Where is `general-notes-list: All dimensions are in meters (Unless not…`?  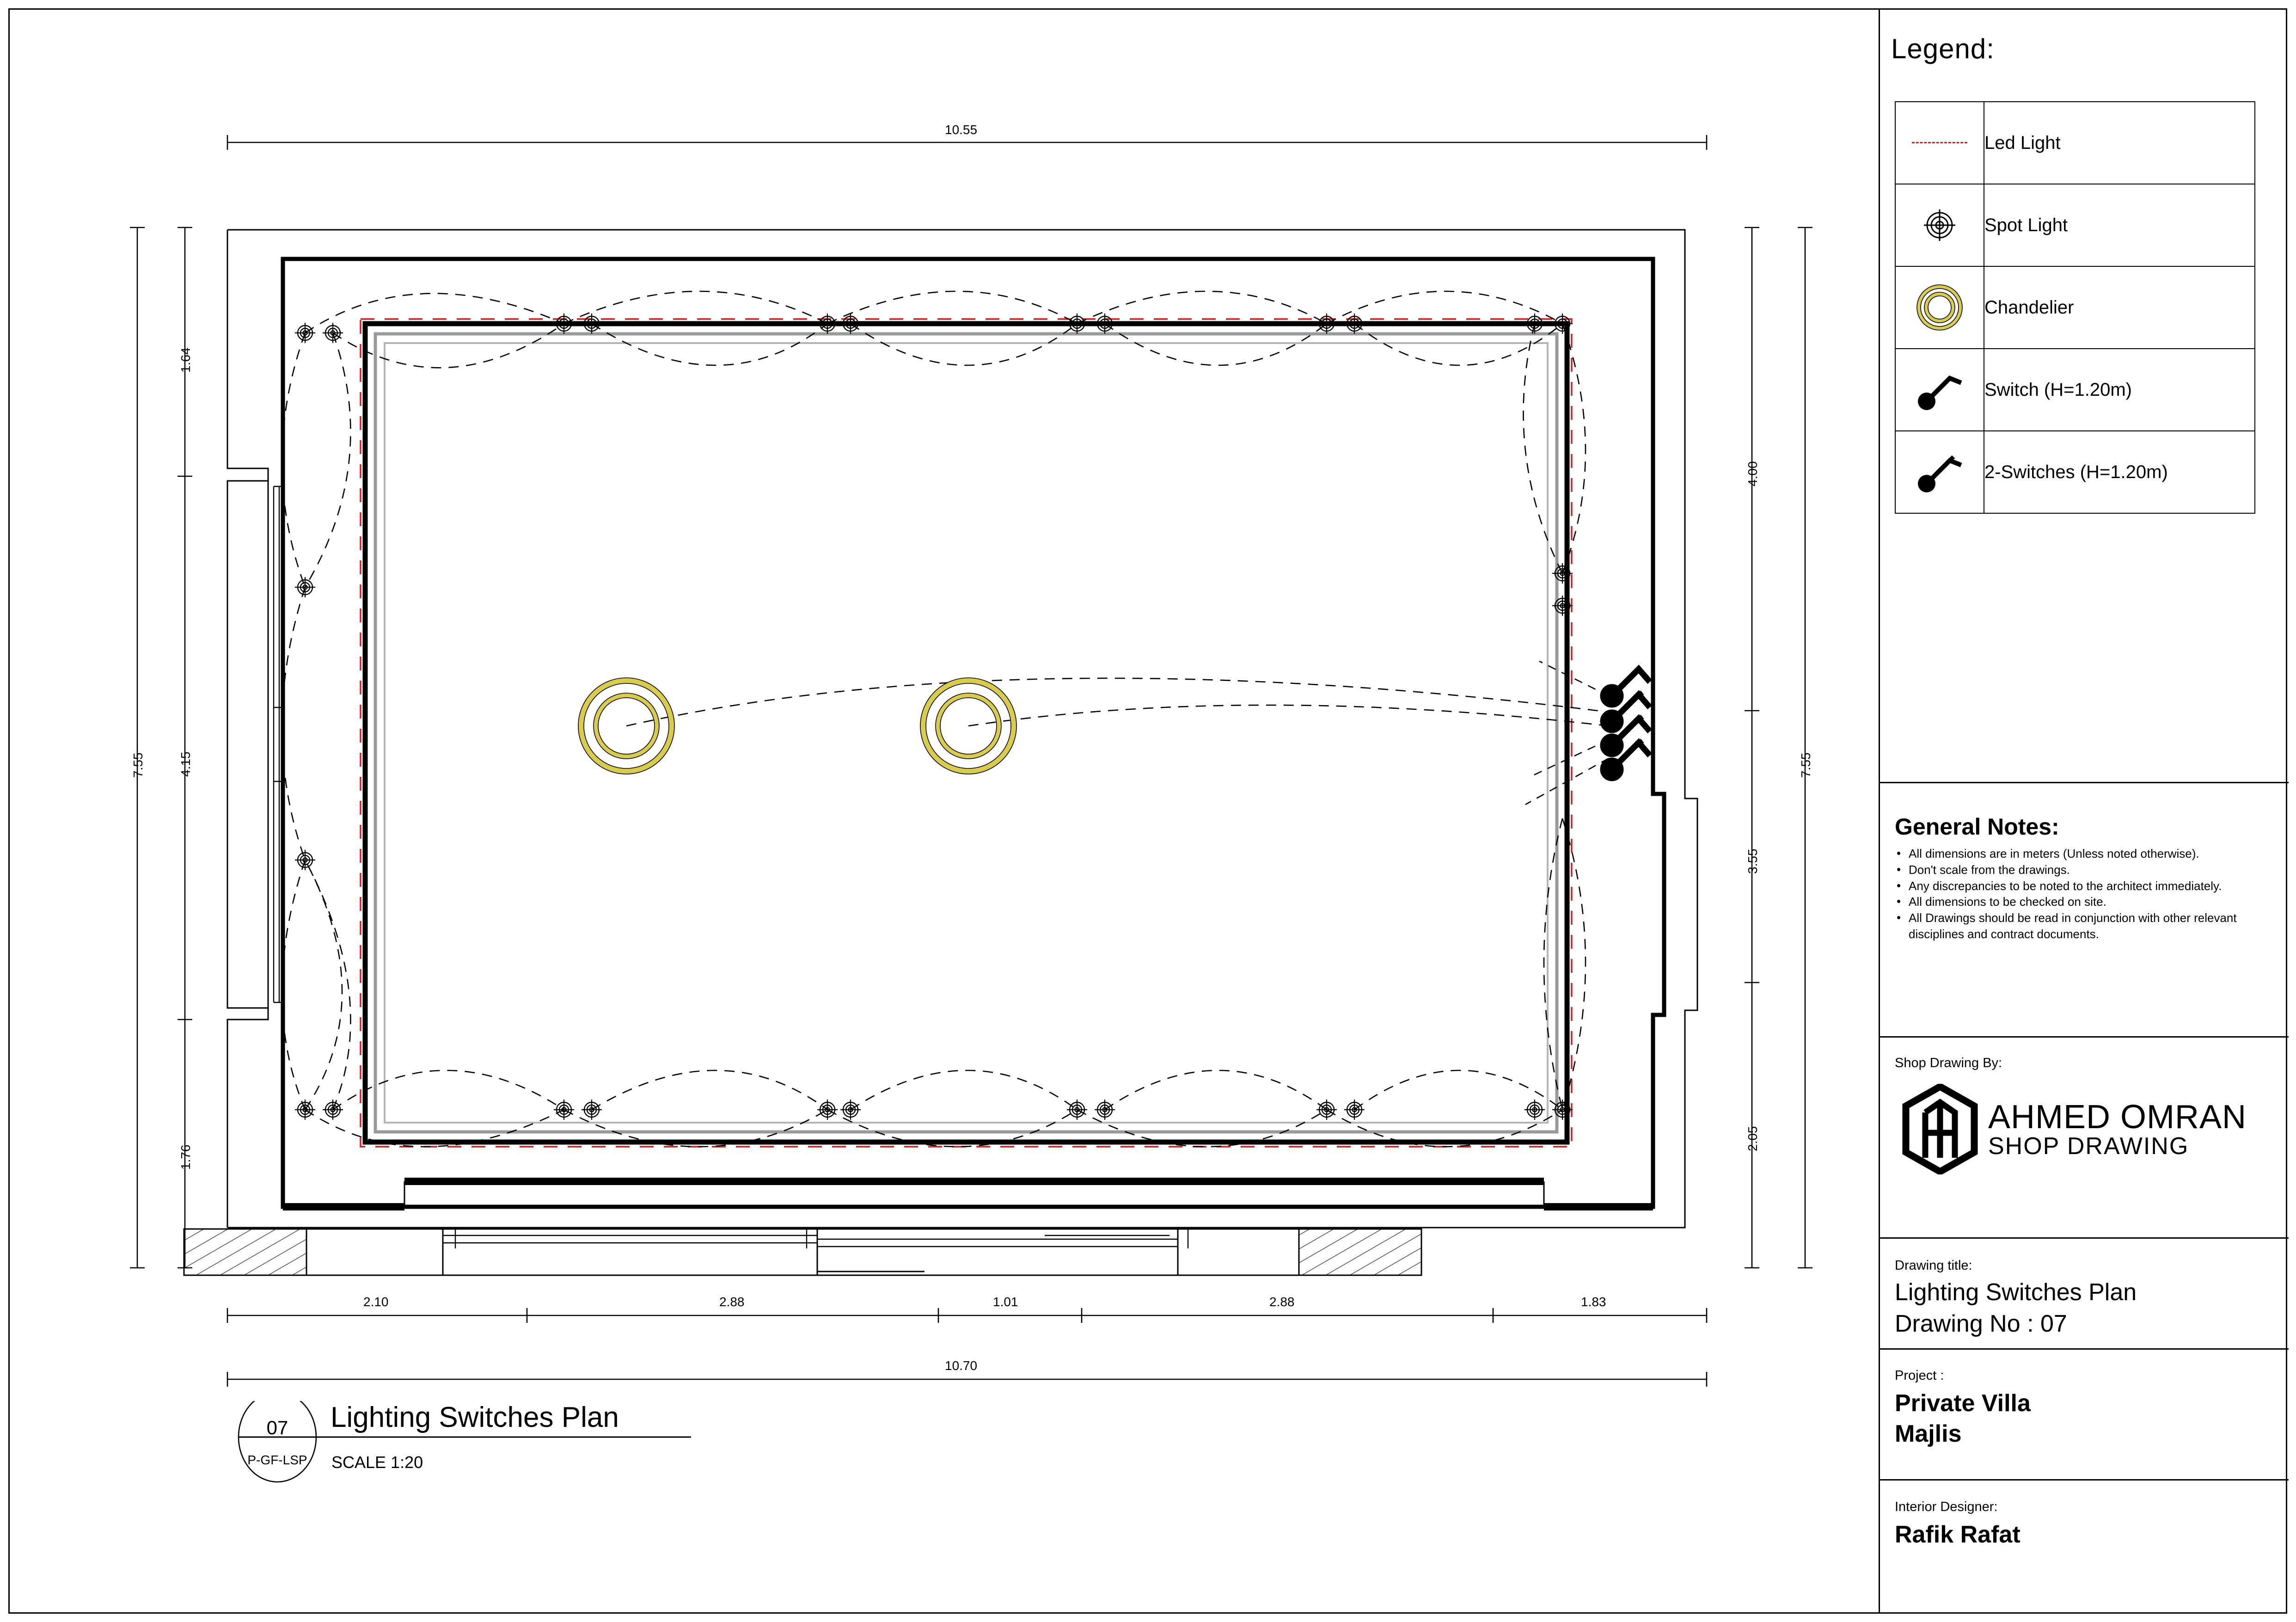 general-notes-list: All dimensions are in meters (Unless not… is located at coordinates (2083, 893).